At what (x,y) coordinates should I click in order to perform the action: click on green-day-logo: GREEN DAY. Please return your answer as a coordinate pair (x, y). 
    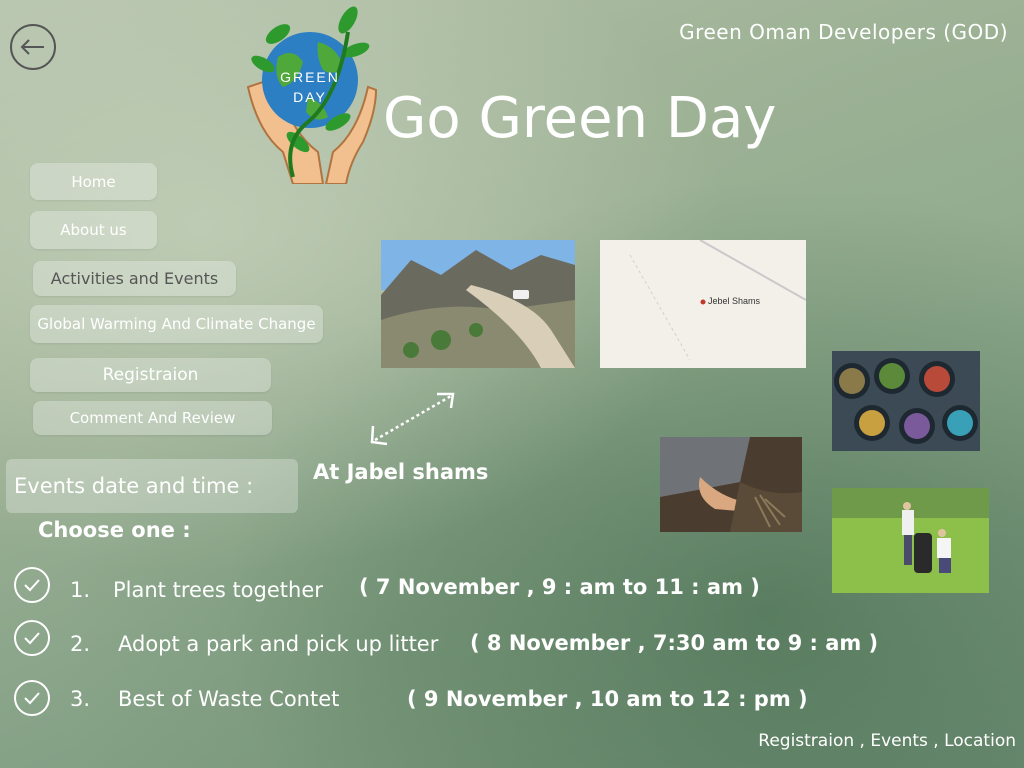
    Looking at the image, I should click on (308, 93).